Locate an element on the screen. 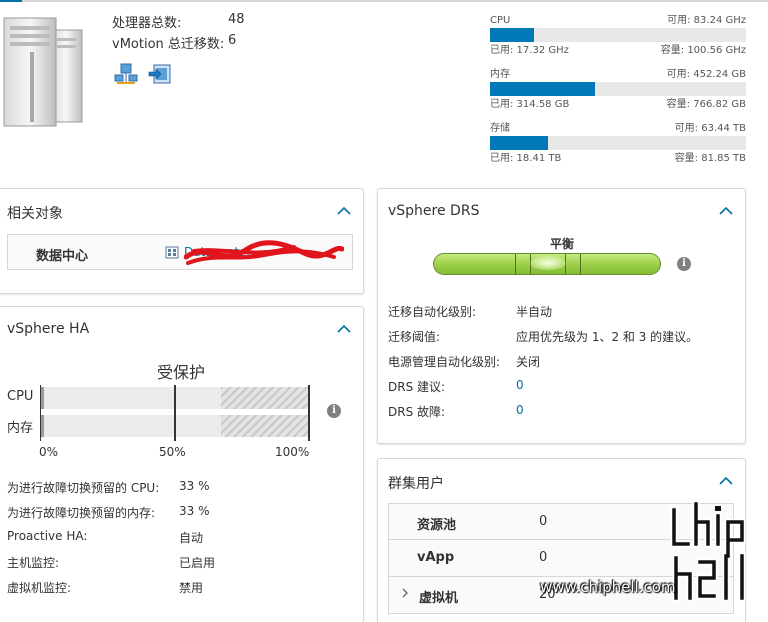 Image resolution: width=768 pixels, height=622 pixels. migrate-icon is located at coordinates (160, 76).